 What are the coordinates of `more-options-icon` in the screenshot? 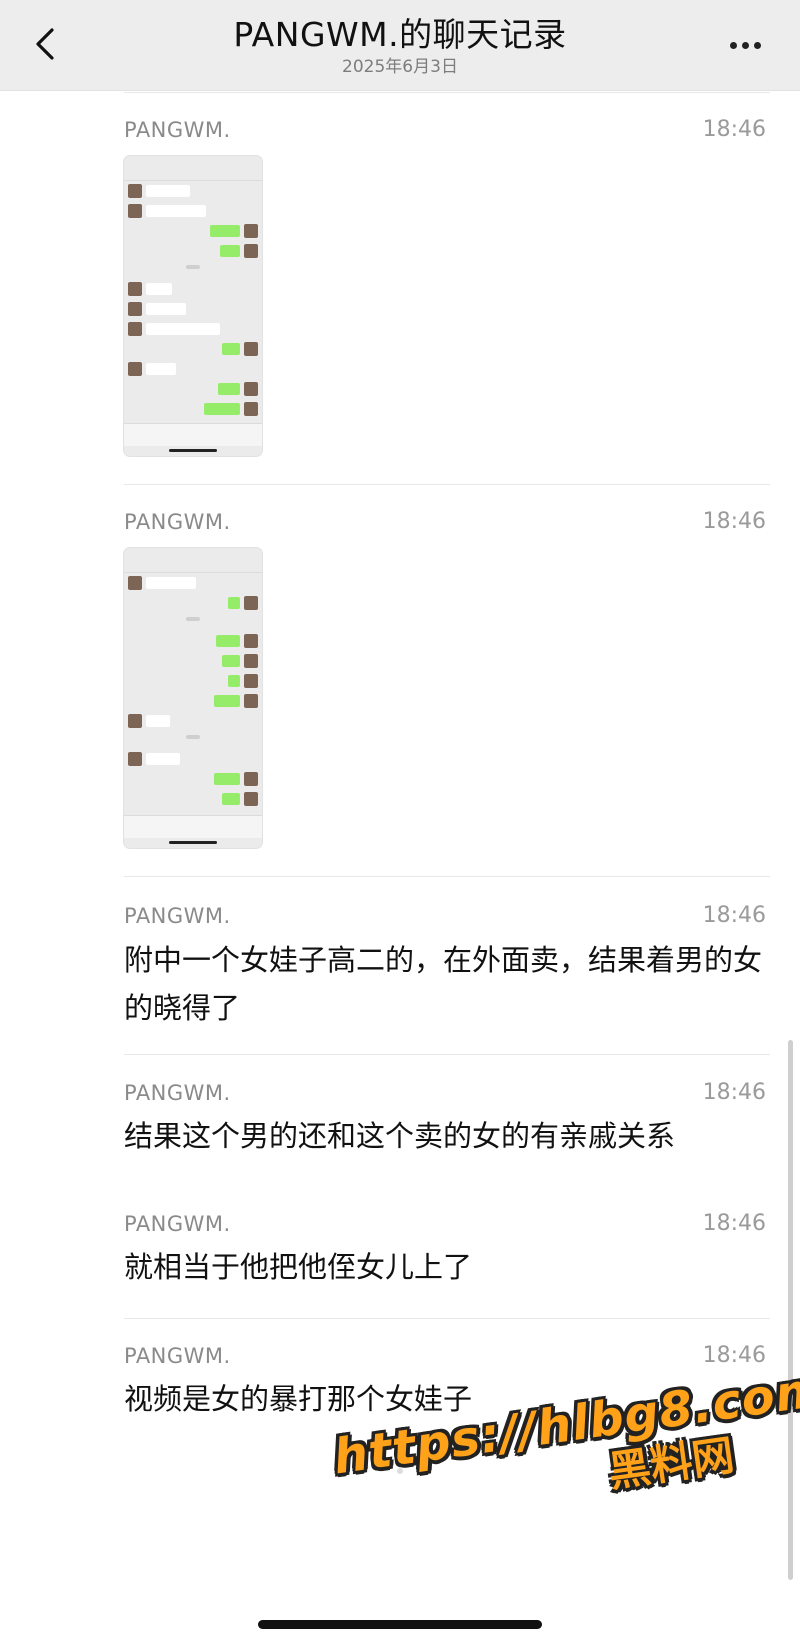 It's located at (750, 44).